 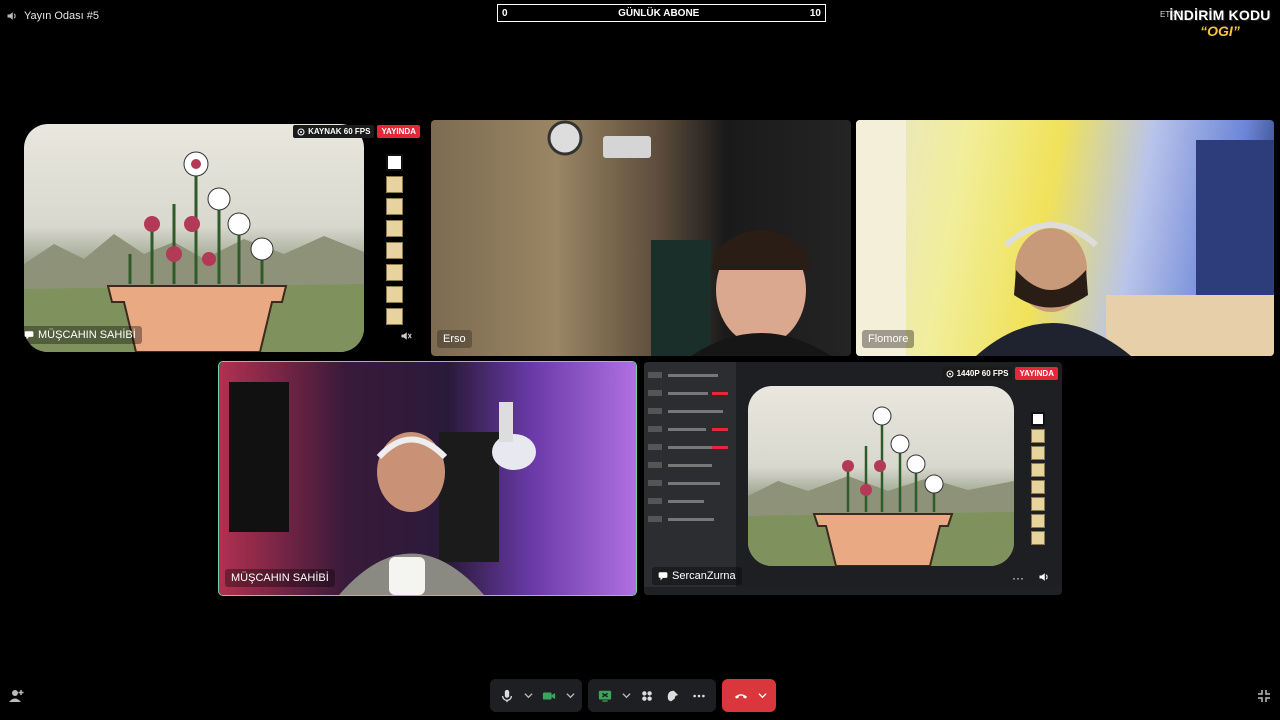 I want to click on sub-goal-label: GÜNLÜK ABONE, so click(x=659, y=13).